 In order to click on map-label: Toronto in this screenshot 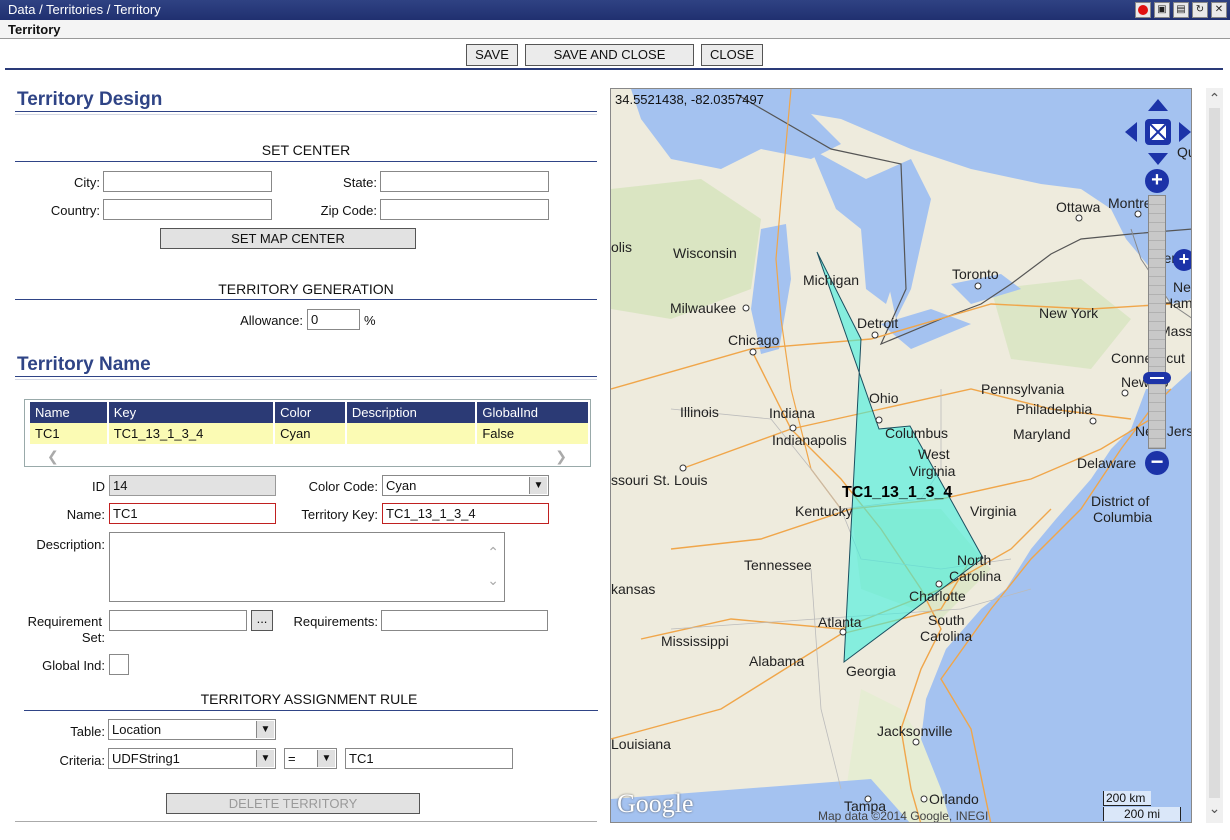, I will do `click(975, 274)`.